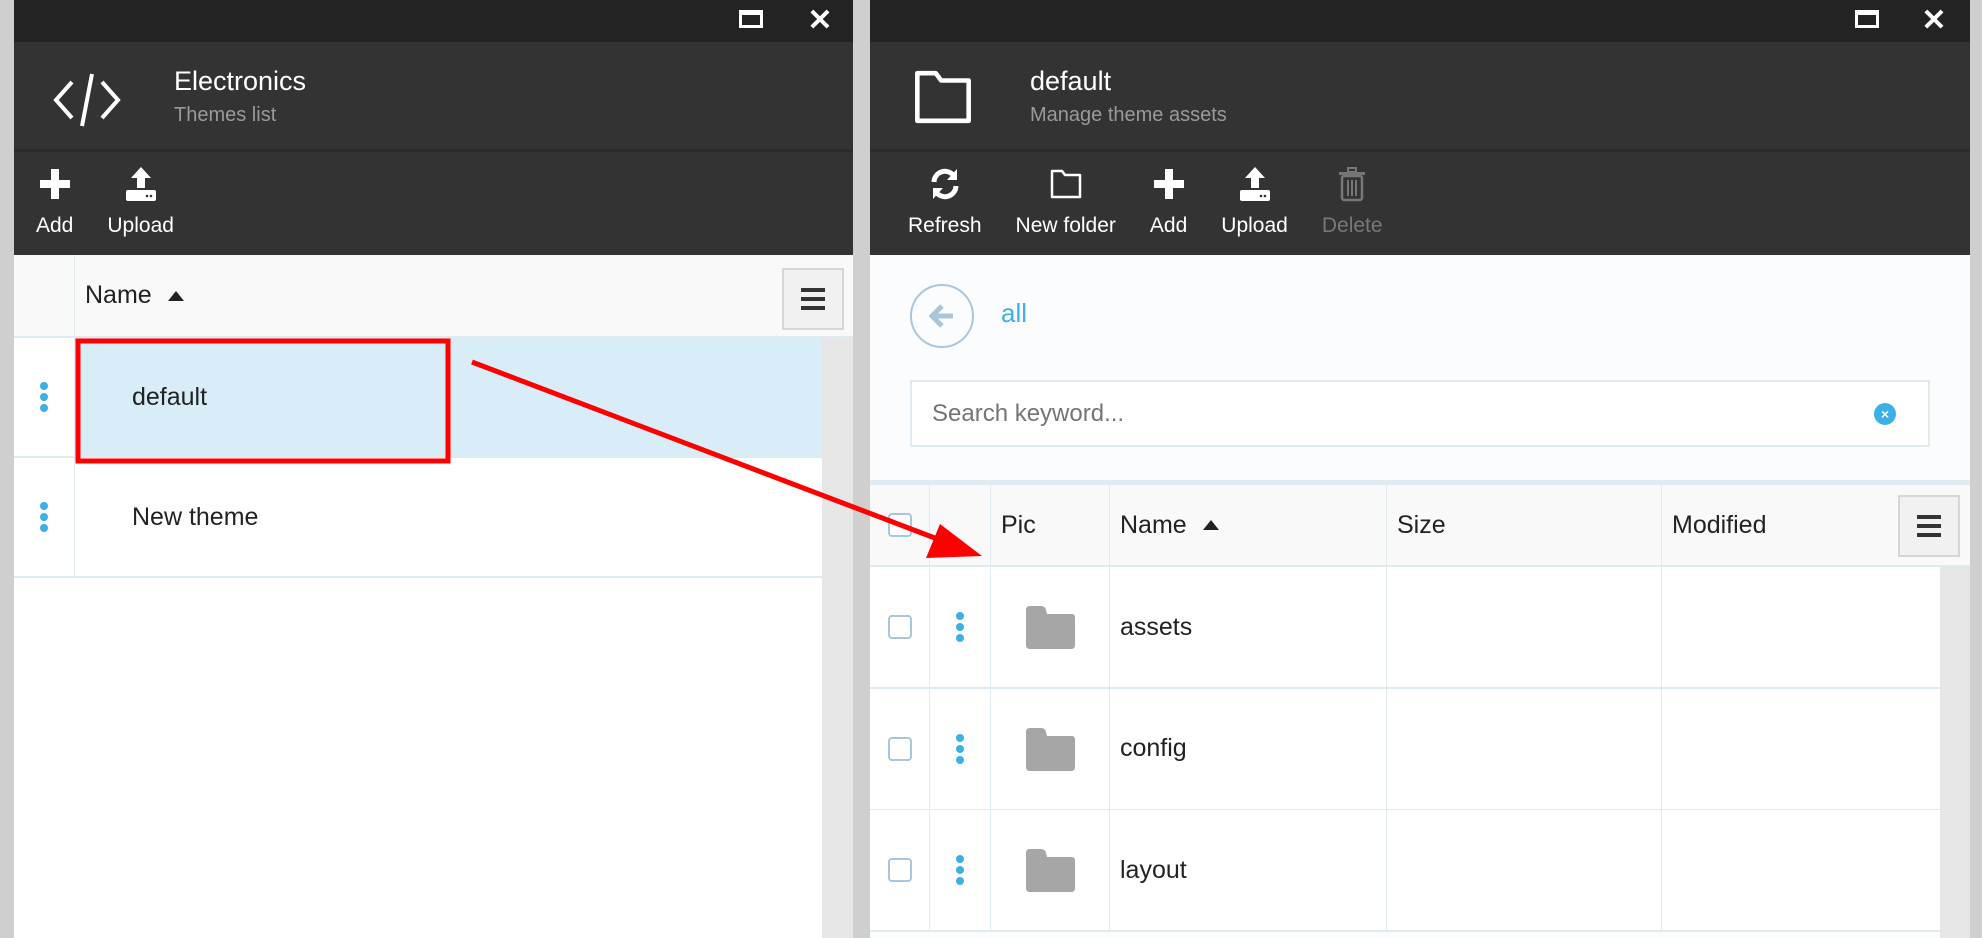 This screenshot has height=938, width=1982. Describe the element at coordinates (263, 401) in the screenshot. I see `highlight-box` at that location.